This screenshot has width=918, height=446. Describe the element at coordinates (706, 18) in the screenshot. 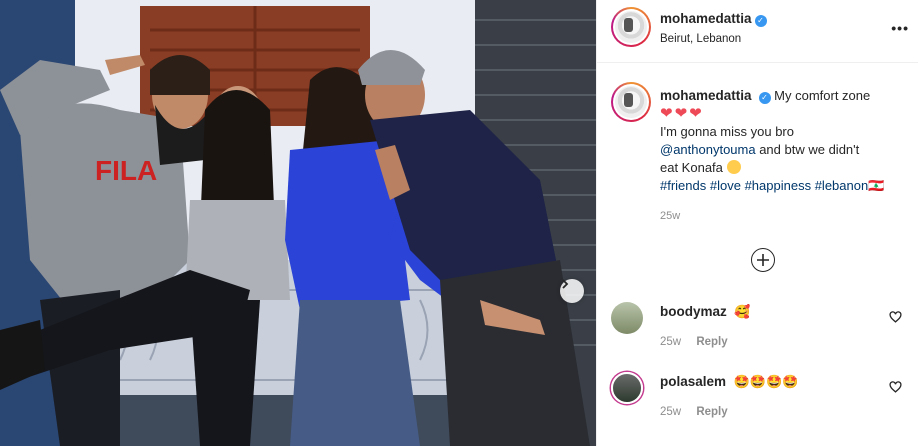

I see `author-username: mohamedattia` at that location.